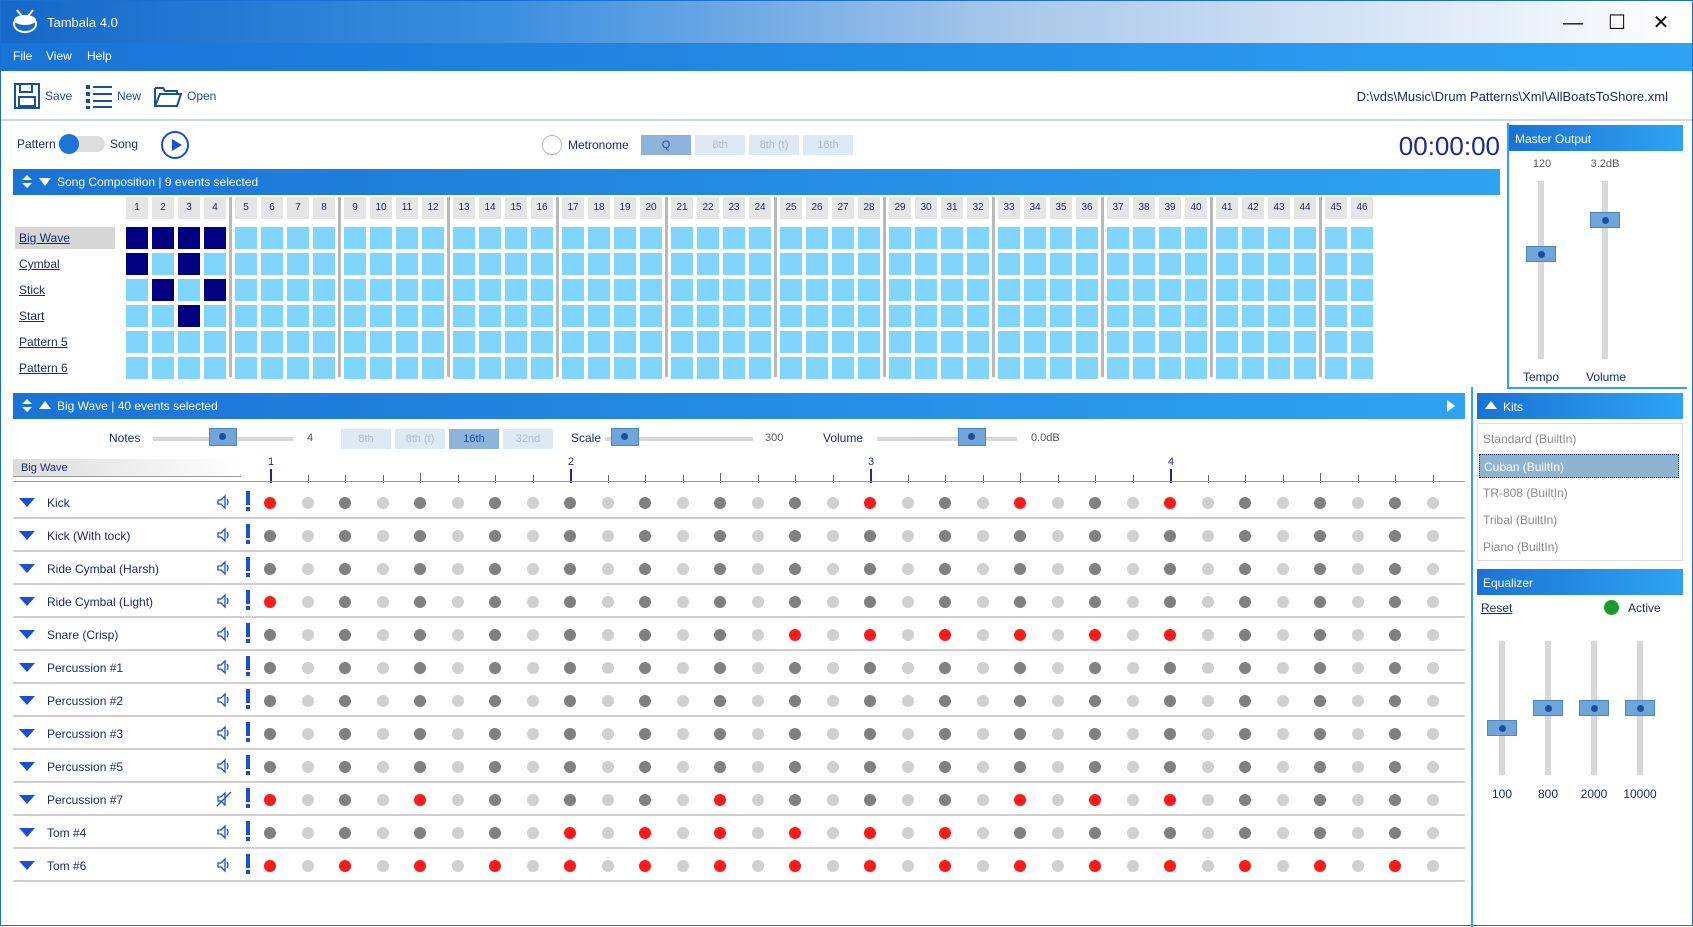 The width and height of the screenshot is (1693, 927). I want to click on pattern-volume-slider, so click(947, 439).